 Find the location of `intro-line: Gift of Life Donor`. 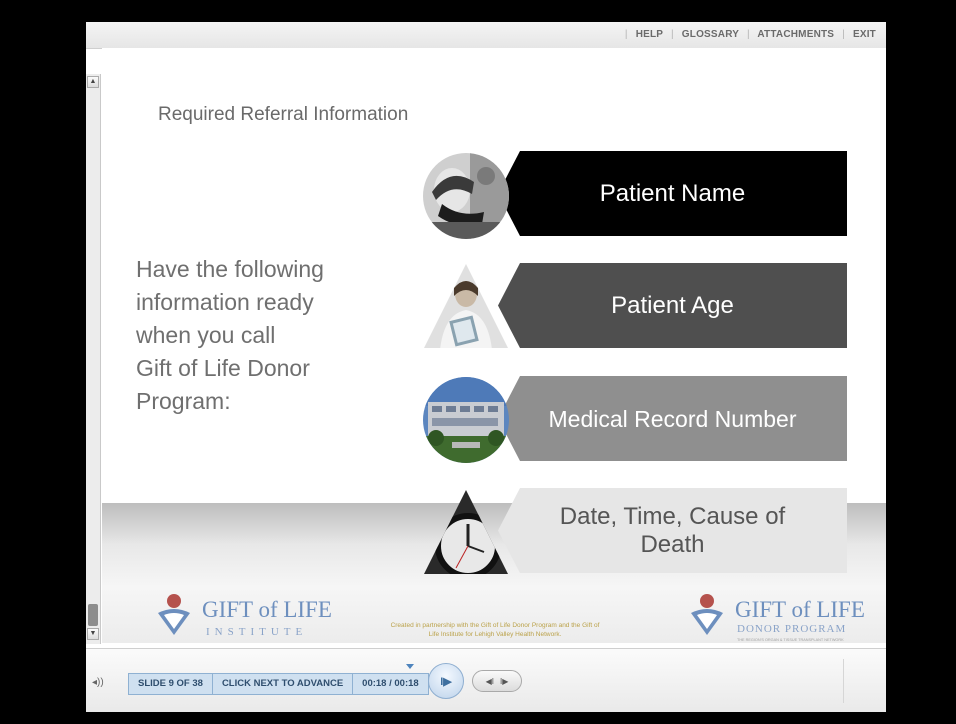

intro-line: Gift of Life Donor is located at coordinates (223, 368).